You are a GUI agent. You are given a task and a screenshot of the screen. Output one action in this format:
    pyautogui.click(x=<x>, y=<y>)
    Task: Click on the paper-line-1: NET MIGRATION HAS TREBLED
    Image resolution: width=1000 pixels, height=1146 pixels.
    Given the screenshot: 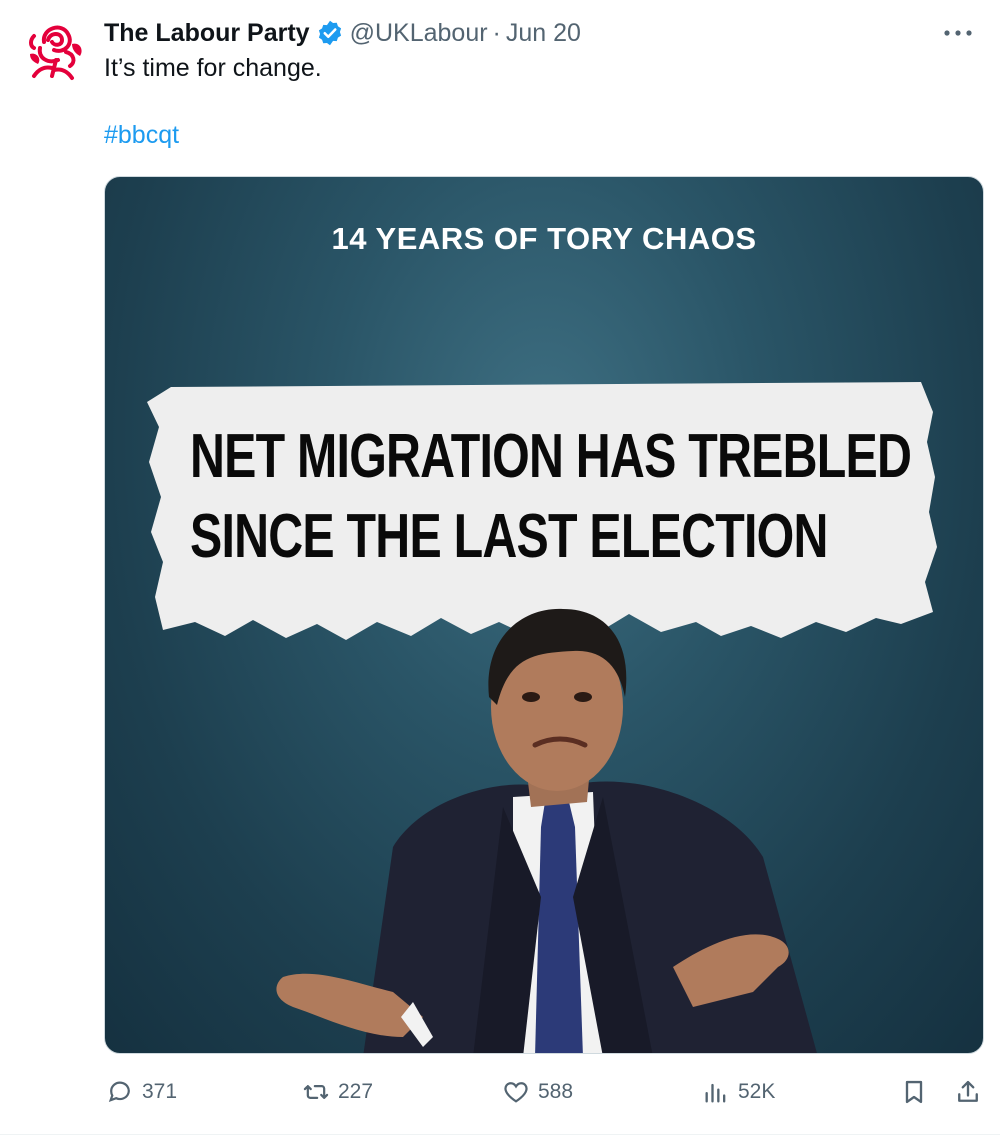 What is the action you would take?
    pyautogui.click(x=551, y=456)
    